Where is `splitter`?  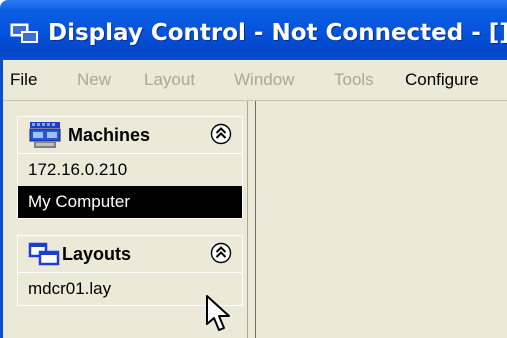 splitter is located at coordinates (251, 219).